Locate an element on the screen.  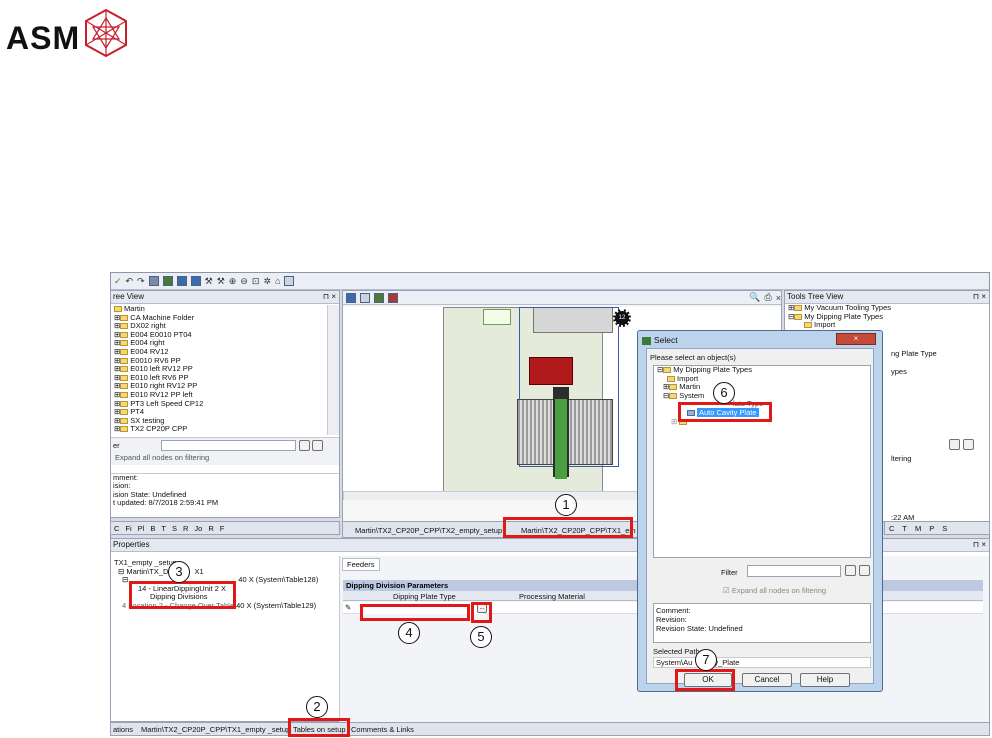
cancel-button: Cancel is located at coordinates (767, 680).